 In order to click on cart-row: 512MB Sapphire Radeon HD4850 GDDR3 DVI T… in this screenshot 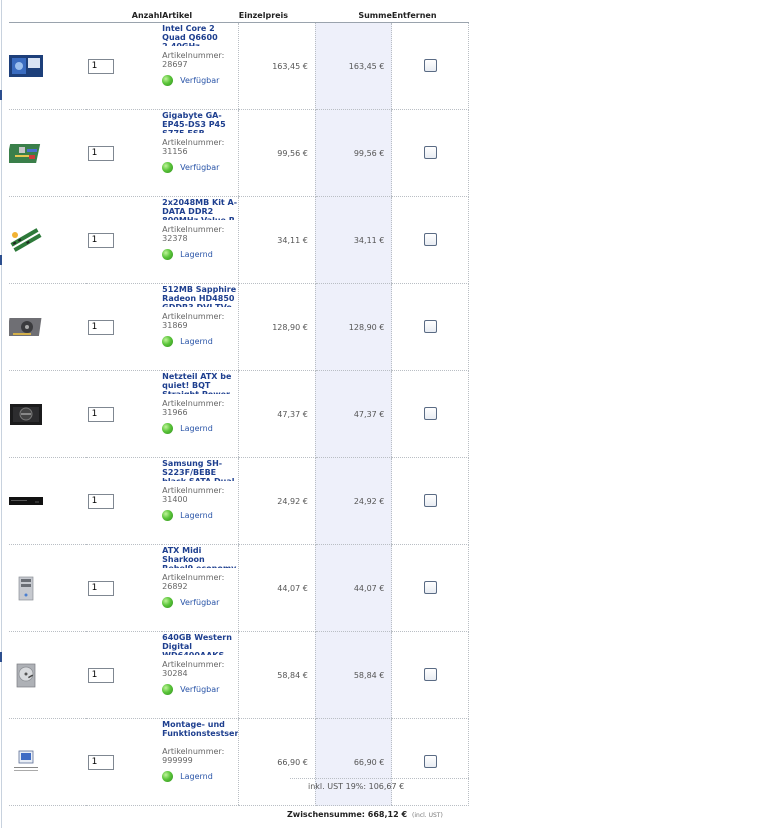, I will do `click(239, 327)`.